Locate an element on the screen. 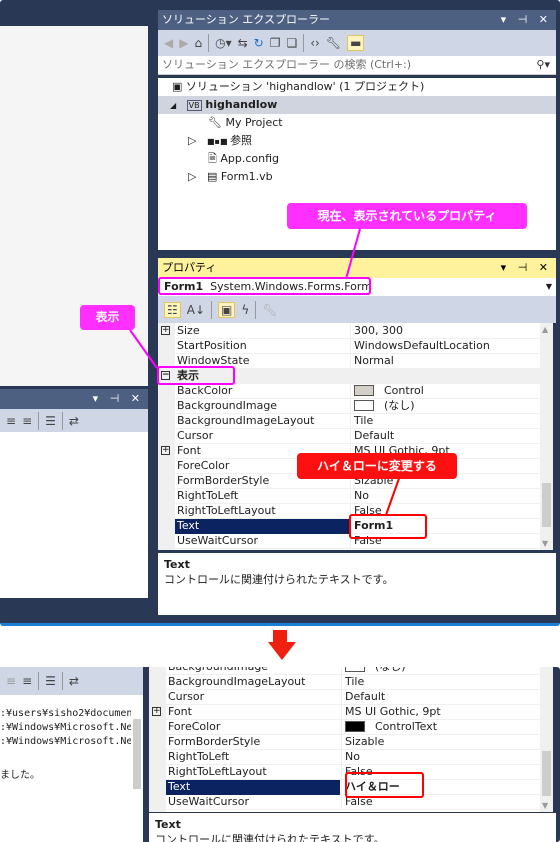  indent-icon: ≡ is located at coordinates (11, 681).